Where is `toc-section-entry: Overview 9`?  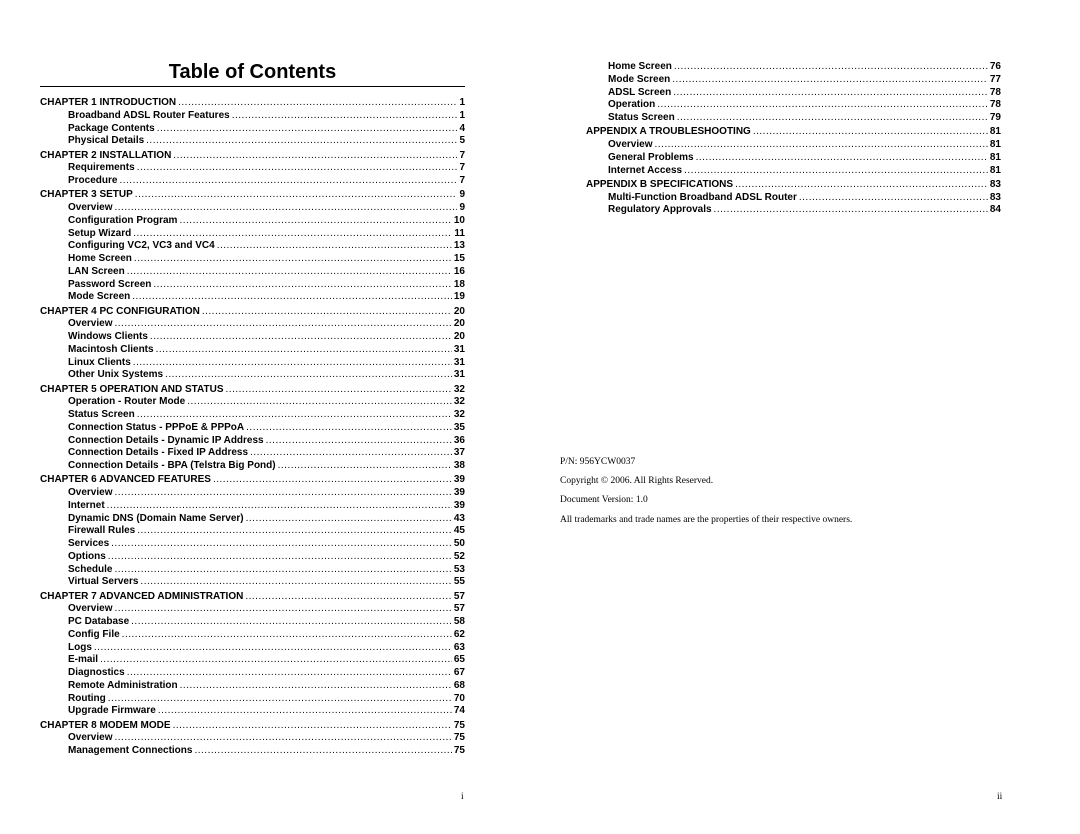
toc-section-entry: Overview 9 is located at coordinates (252, 208).